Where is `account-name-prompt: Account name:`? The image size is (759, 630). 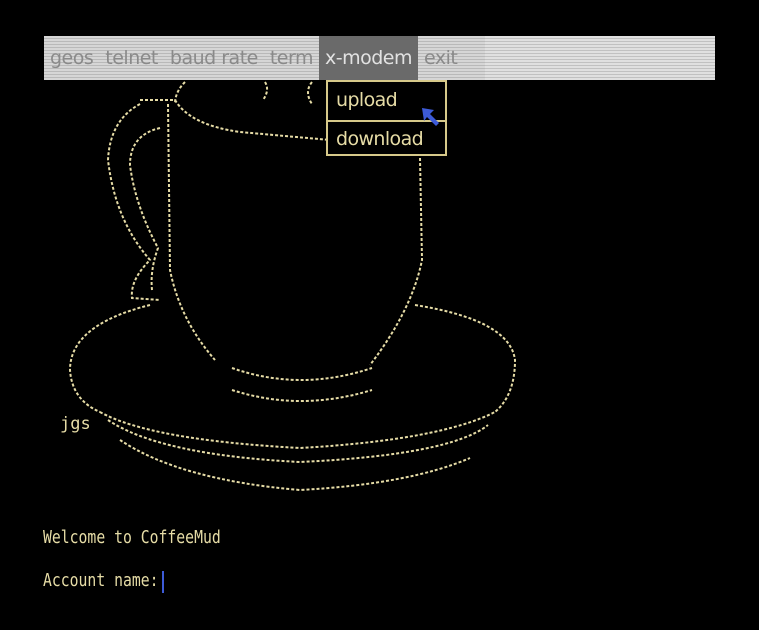
account-name-prompt: Account name: is located at coordinates (101, 580).